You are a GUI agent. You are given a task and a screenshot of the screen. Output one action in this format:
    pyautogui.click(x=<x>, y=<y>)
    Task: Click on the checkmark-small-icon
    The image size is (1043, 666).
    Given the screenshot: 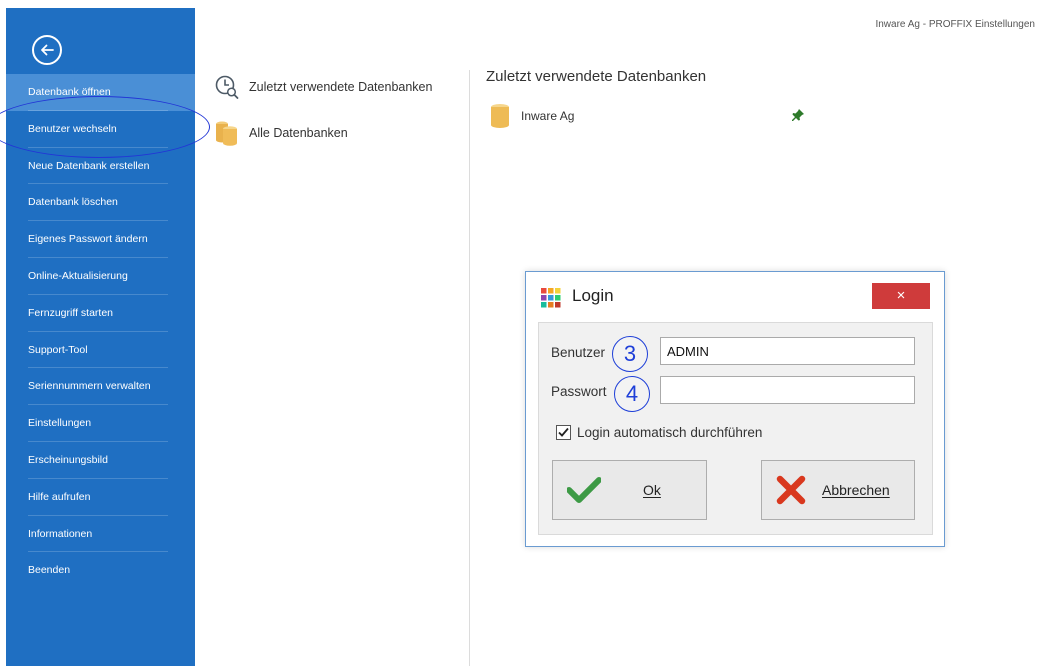 What is the action you would take?
    pyautogui.click(x=563, y=432)
    